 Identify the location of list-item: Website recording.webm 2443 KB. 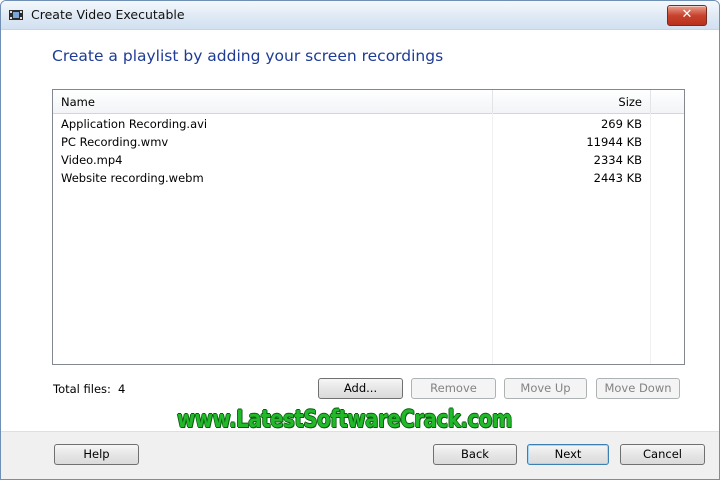
(368, 179).